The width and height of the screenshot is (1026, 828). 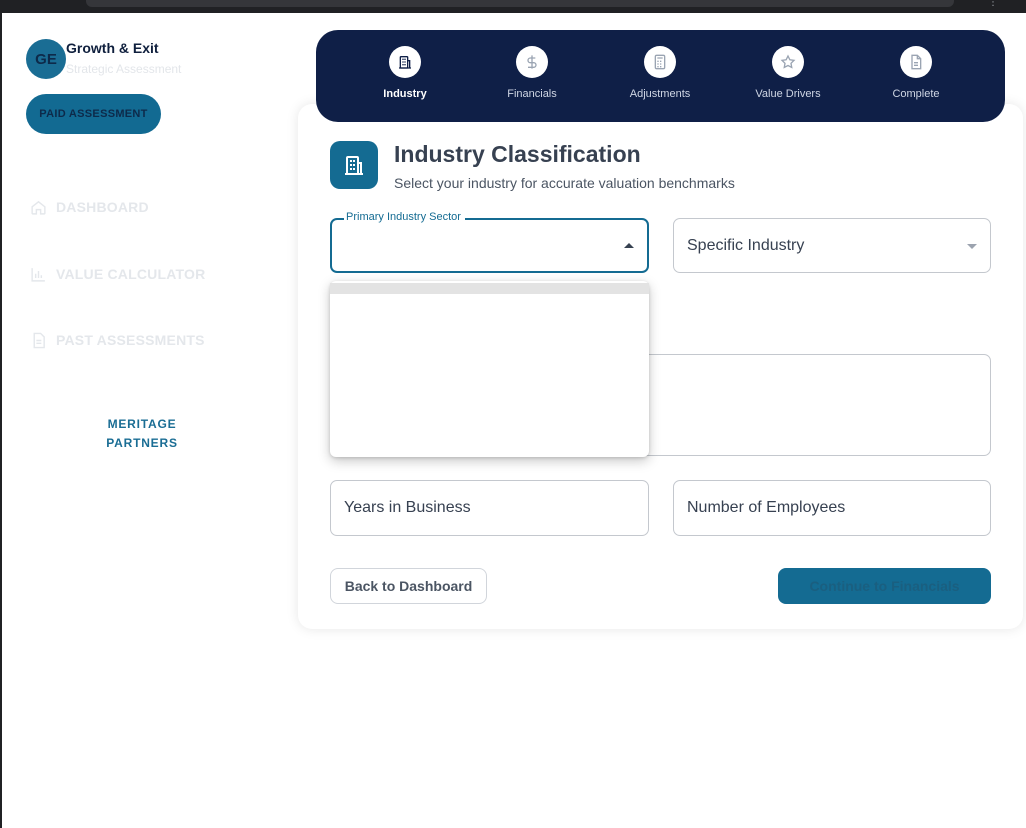 I want to click on partner-logo-text: MERITAGE PARTNERS, so click(x=142, y=434).